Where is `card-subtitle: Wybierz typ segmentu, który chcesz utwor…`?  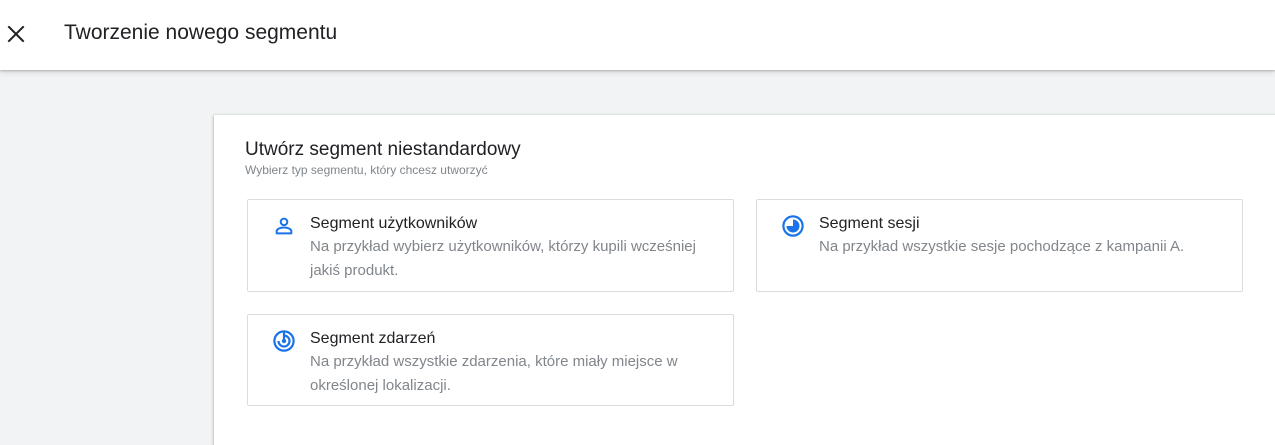
card-subtitle: Wybierz typ segmentu, który chcesz utwor… is located at coordinates (366, 170).